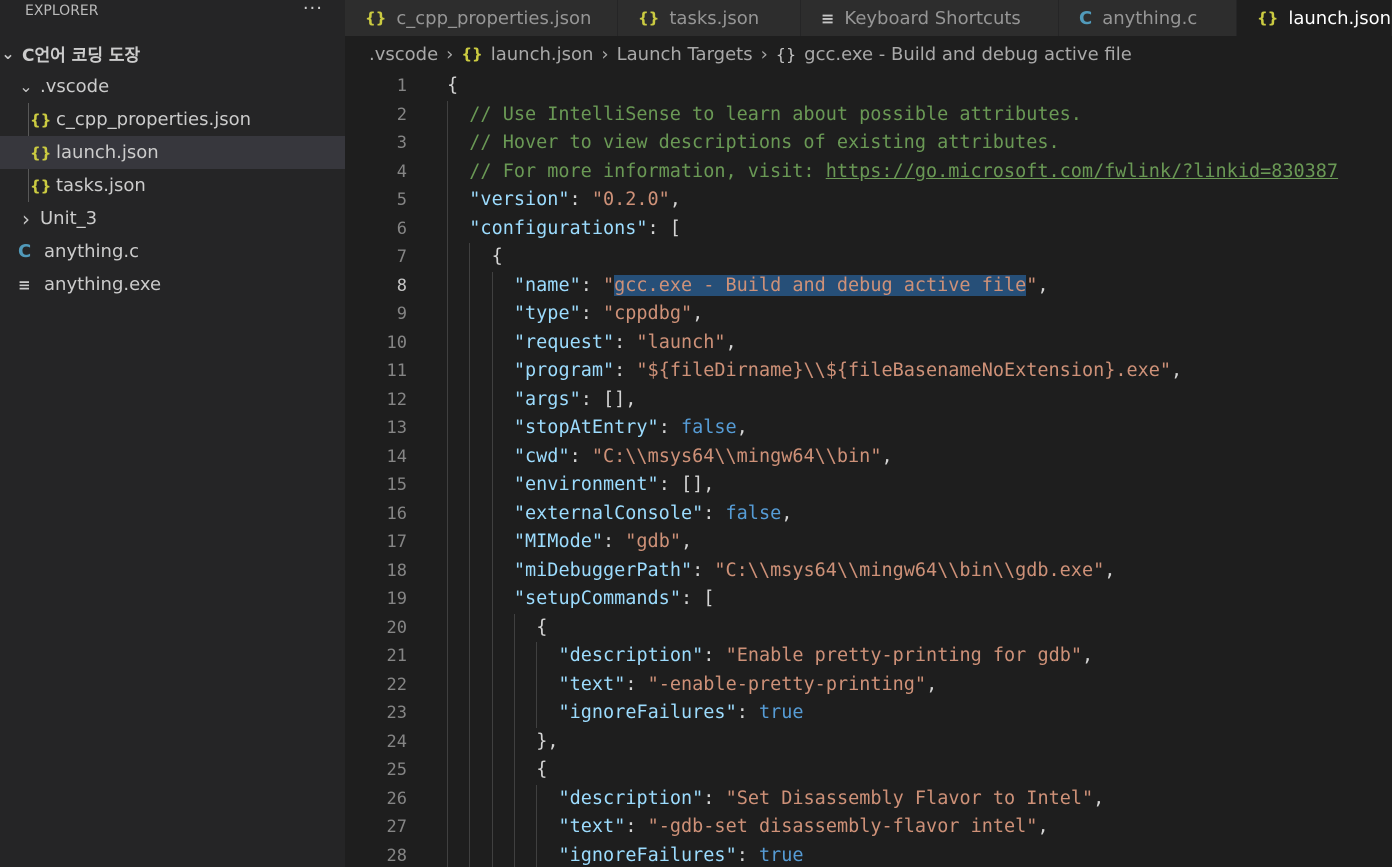 This screenshot has width=1392, height=867. I want to click on breadcrumb-folder: .vscode, so click(403, 54).